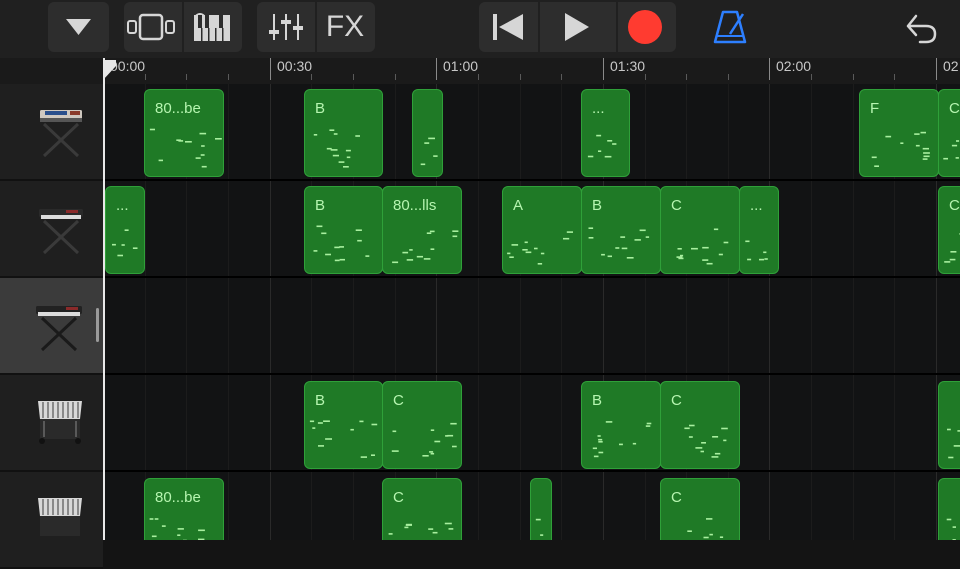 This screenshot has height=569, width=960. What do you see at coordinates (212, 27) in the screenshot?
I see `instrument-keyboard-icon` at bounding box center [212, 27].